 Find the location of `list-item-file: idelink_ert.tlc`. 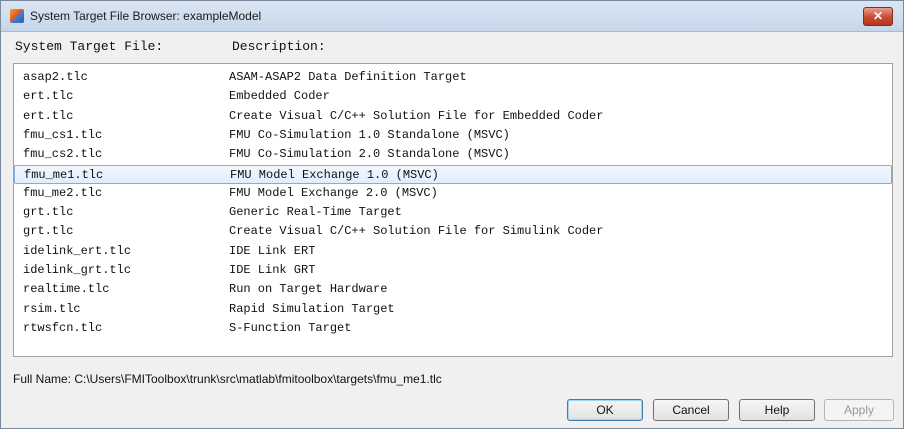

list-item-file: idelink_ert.tlc is located at coordinates (77, 250).